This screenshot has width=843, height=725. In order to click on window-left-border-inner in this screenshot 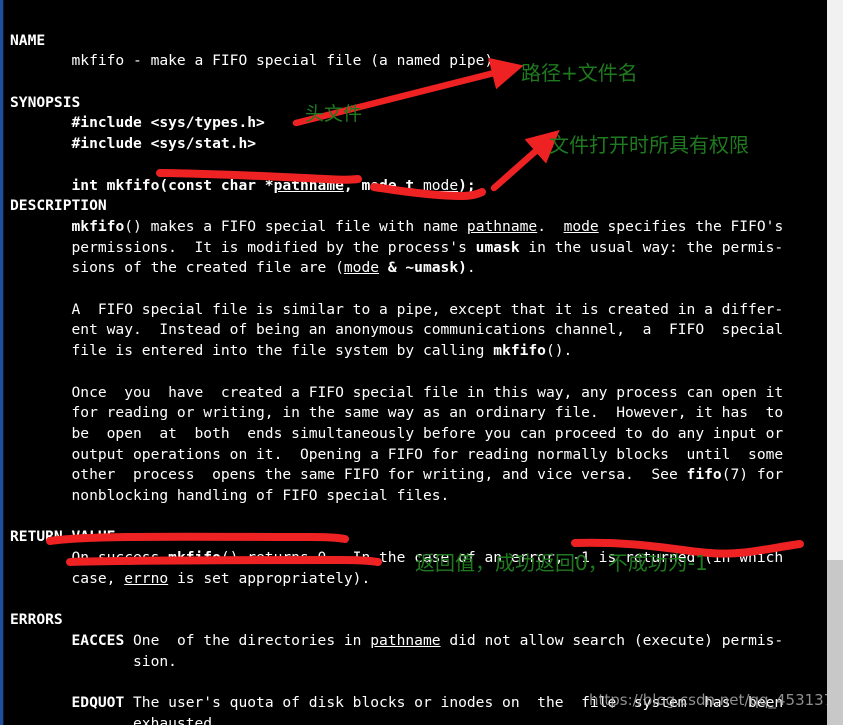, I will do `click(3, 362)`.